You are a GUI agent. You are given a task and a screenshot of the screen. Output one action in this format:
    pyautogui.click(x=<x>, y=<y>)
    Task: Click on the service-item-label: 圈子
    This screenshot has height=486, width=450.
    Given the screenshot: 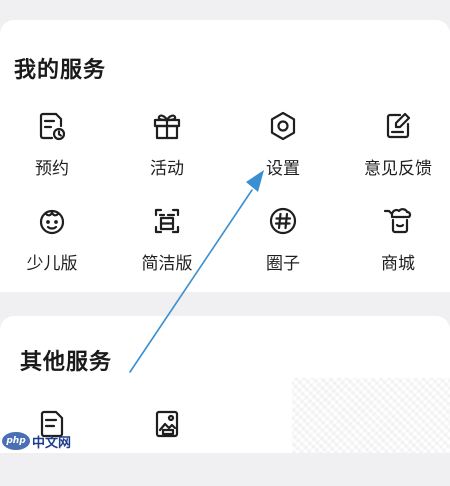 What is the action you would take?
    pyautogui.click(x=283, y=264)
    